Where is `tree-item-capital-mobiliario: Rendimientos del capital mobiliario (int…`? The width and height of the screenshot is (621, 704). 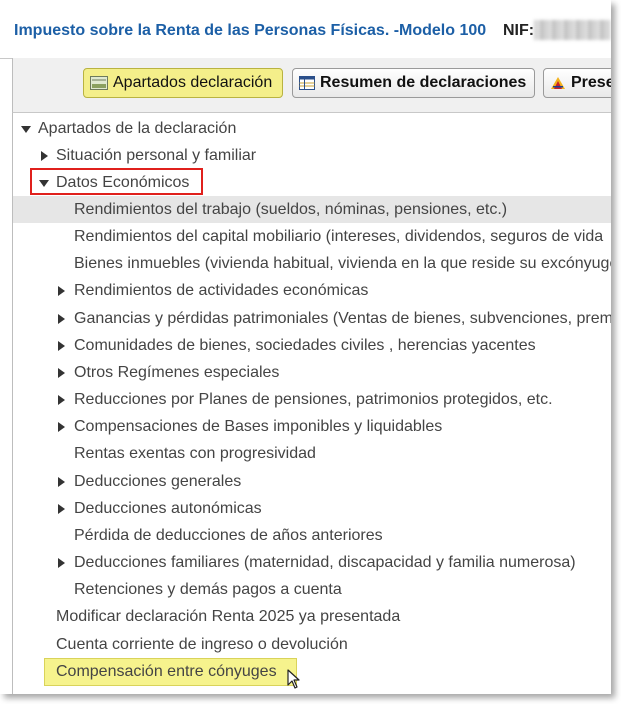
tree-item-capital-mobiliario: Rendimientos del capital mobiliario (int… is located at coordinates (312, 236).